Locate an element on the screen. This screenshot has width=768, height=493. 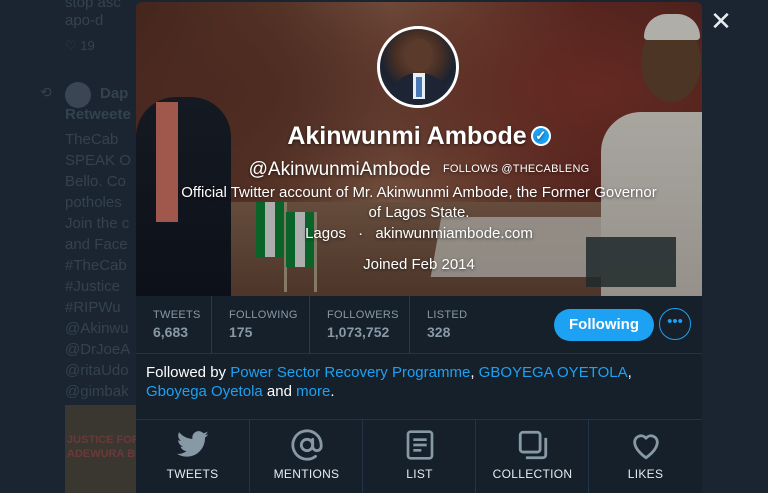
bg-text-line: SPEAK O is located at coordinates (98, 160).